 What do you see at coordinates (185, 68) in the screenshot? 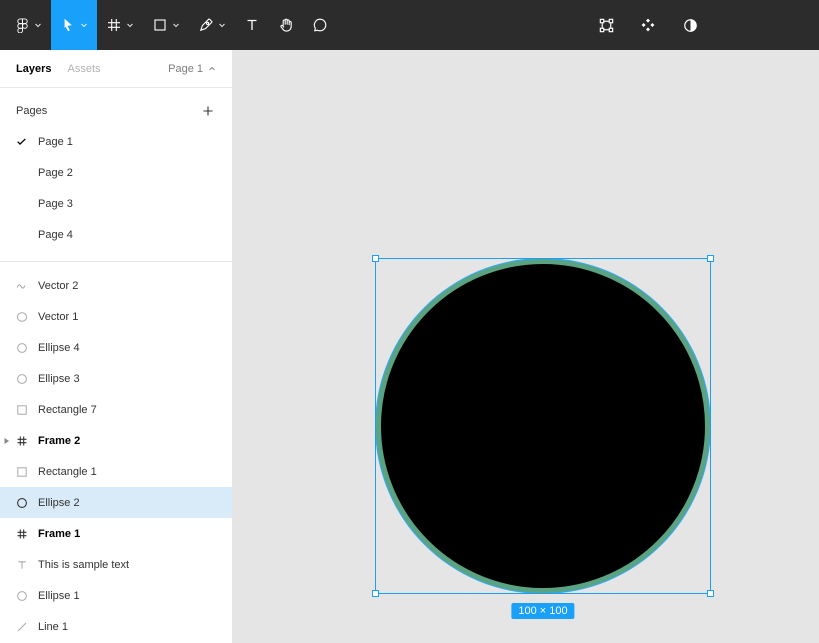
I see `page-selector-label: Page 1` at bounding box center [185, 68].